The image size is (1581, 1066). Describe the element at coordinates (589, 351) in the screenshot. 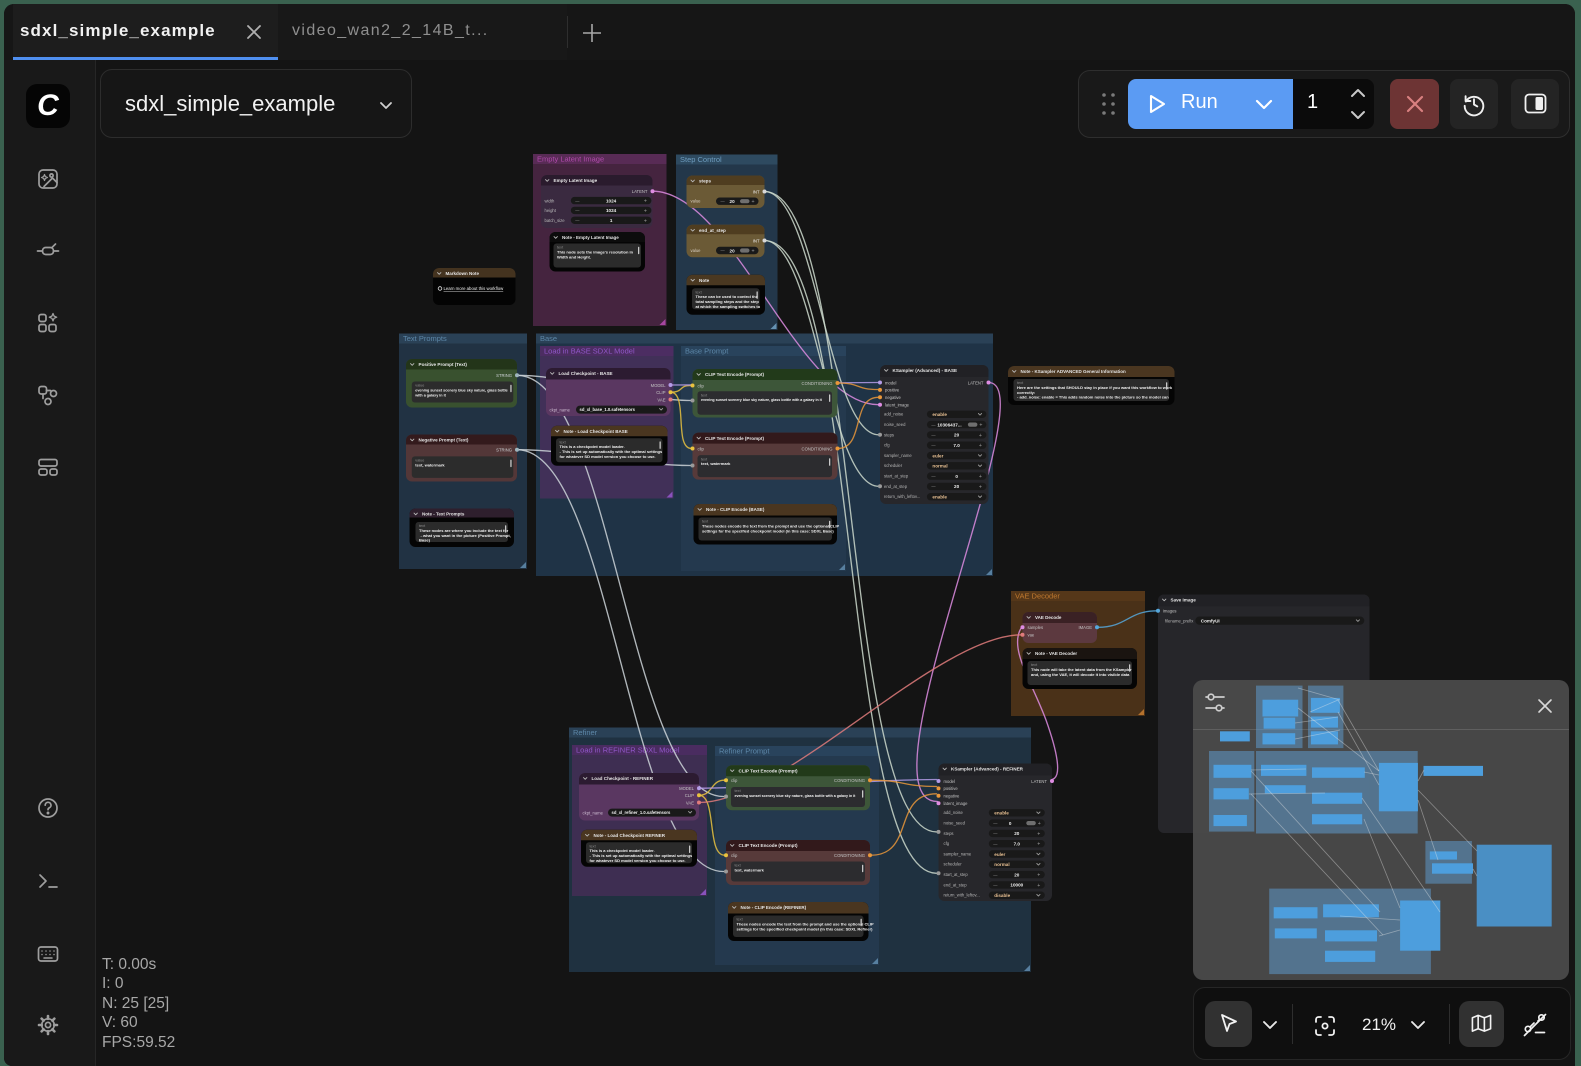

I see `svg-text: Load in BASE SDXL Model` at that location.